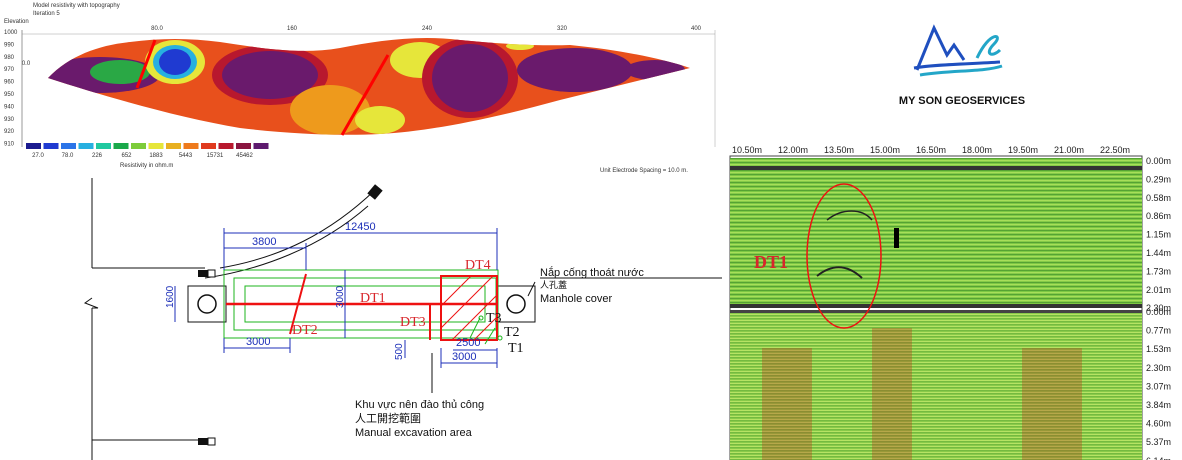  I want to click on elevation-tick: 970, so click(9, 70).